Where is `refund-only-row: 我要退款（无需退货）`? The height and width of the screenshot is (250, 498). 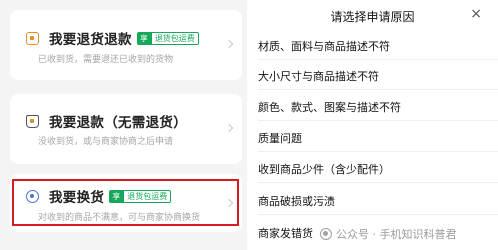 refund-only-row: 我要退款（无需退货） is located at coordinates (106, 121).